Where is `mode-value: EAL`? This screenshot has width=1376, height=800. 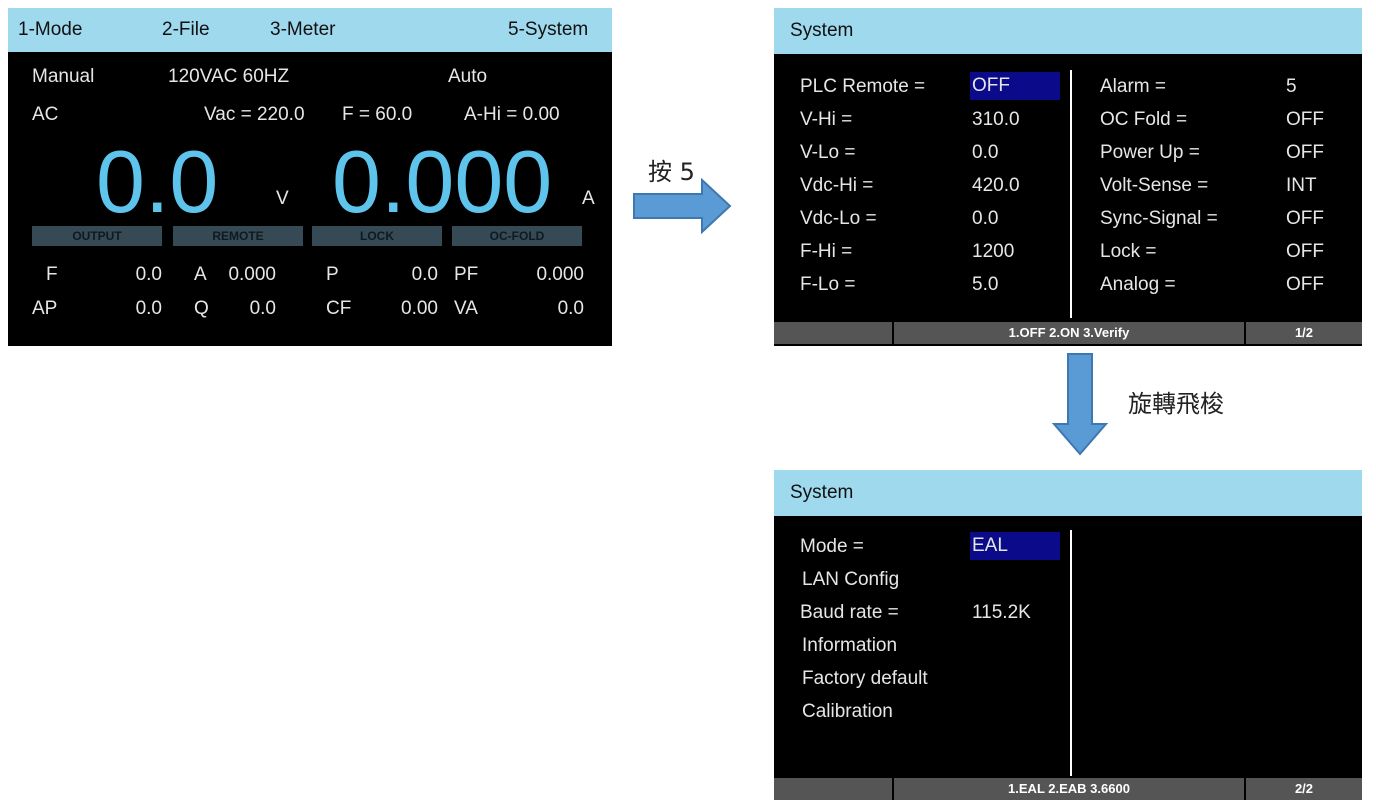
mode-value: EAL is located at coordinates (1015, 546).